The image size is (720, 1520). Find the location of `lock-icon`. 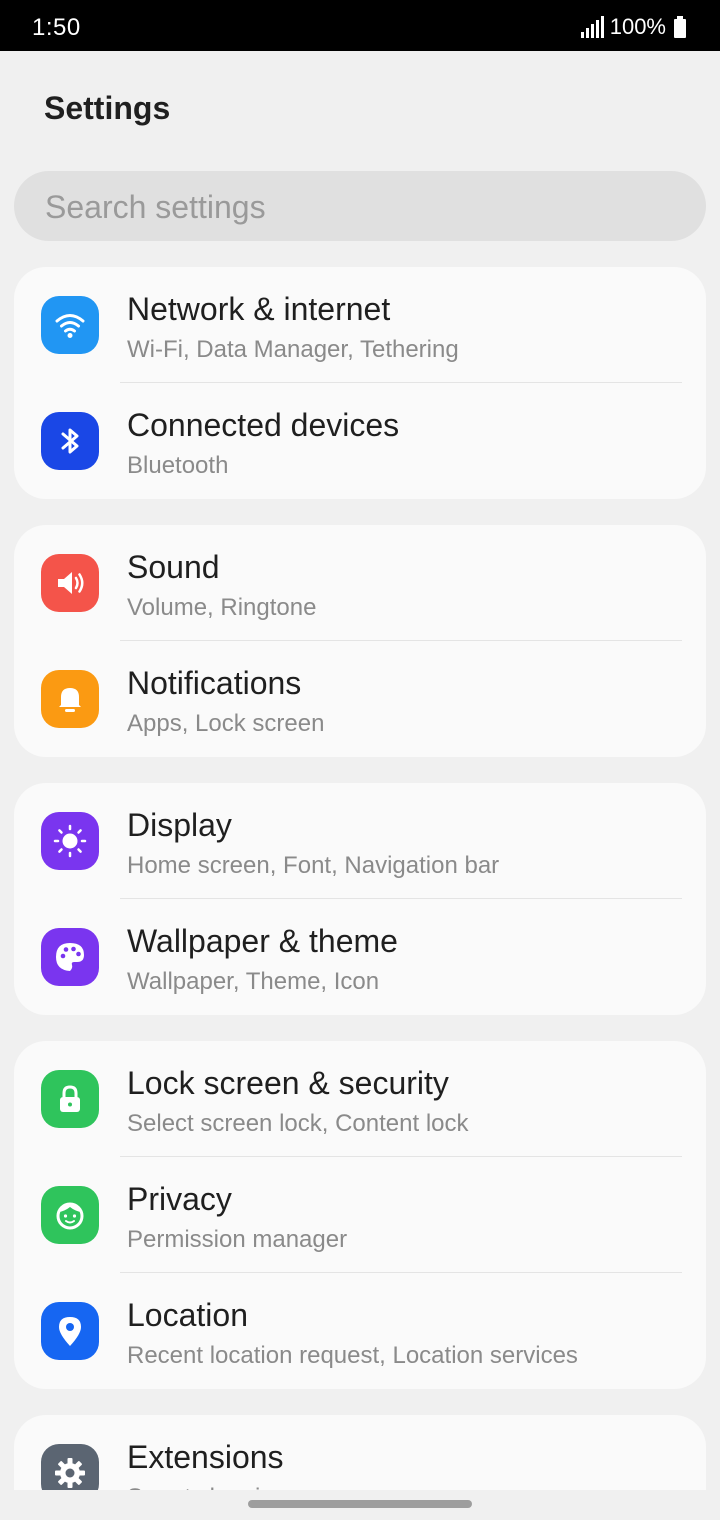

lock-icon is located at coordinates (70, 1099).